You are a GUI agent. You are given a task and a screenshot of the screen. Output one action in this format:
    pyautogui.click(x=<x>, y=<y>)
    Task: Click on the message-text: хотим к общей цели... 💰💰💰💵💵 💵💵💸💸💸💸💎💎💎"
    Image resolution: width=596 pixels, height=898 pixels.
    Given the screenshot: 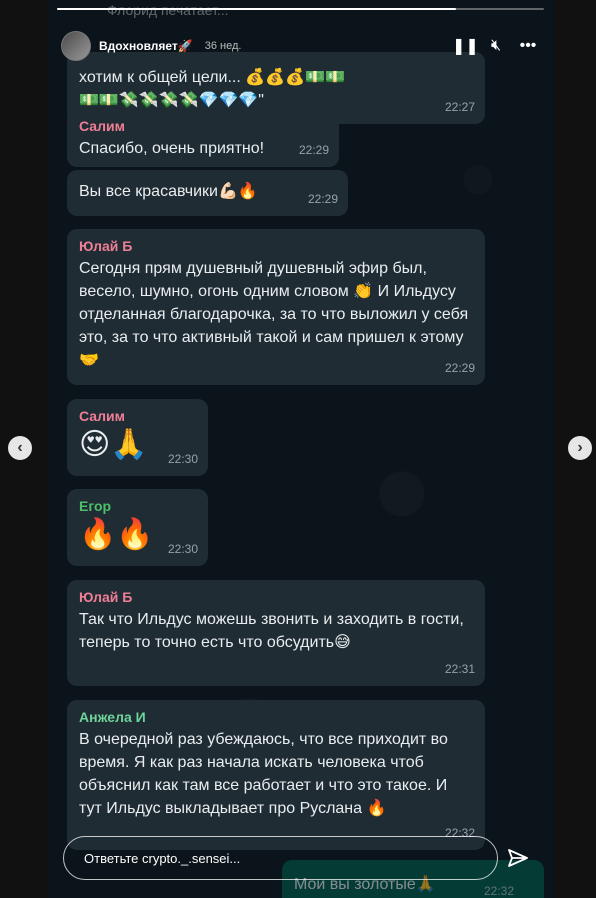 What is the action you would take?
    pyautogui.click(x=212, y=89)
    